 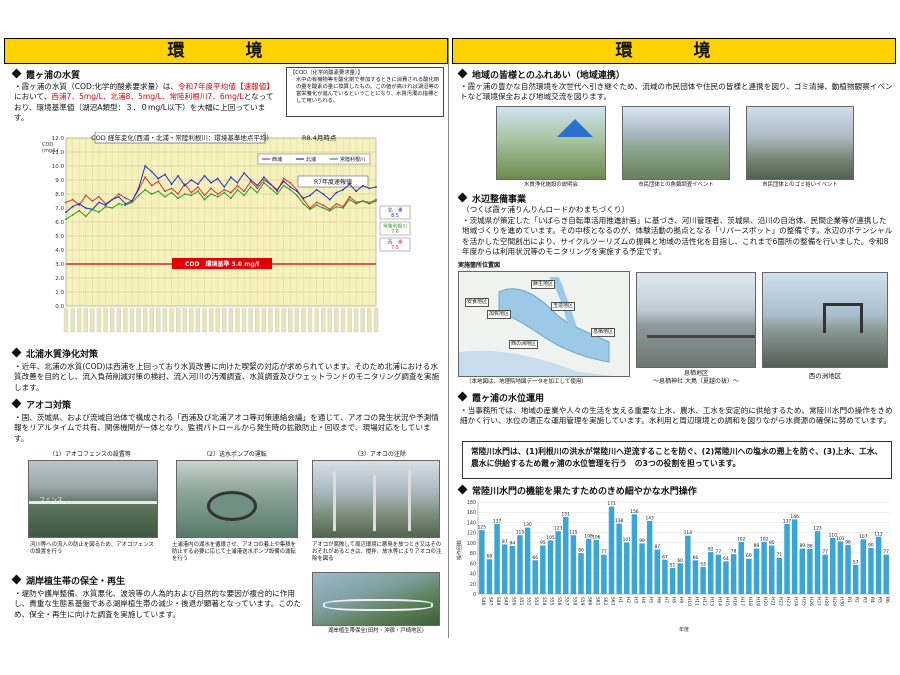 I want to click on r7-label: R7年度速報値, so click(x=333, y=182).